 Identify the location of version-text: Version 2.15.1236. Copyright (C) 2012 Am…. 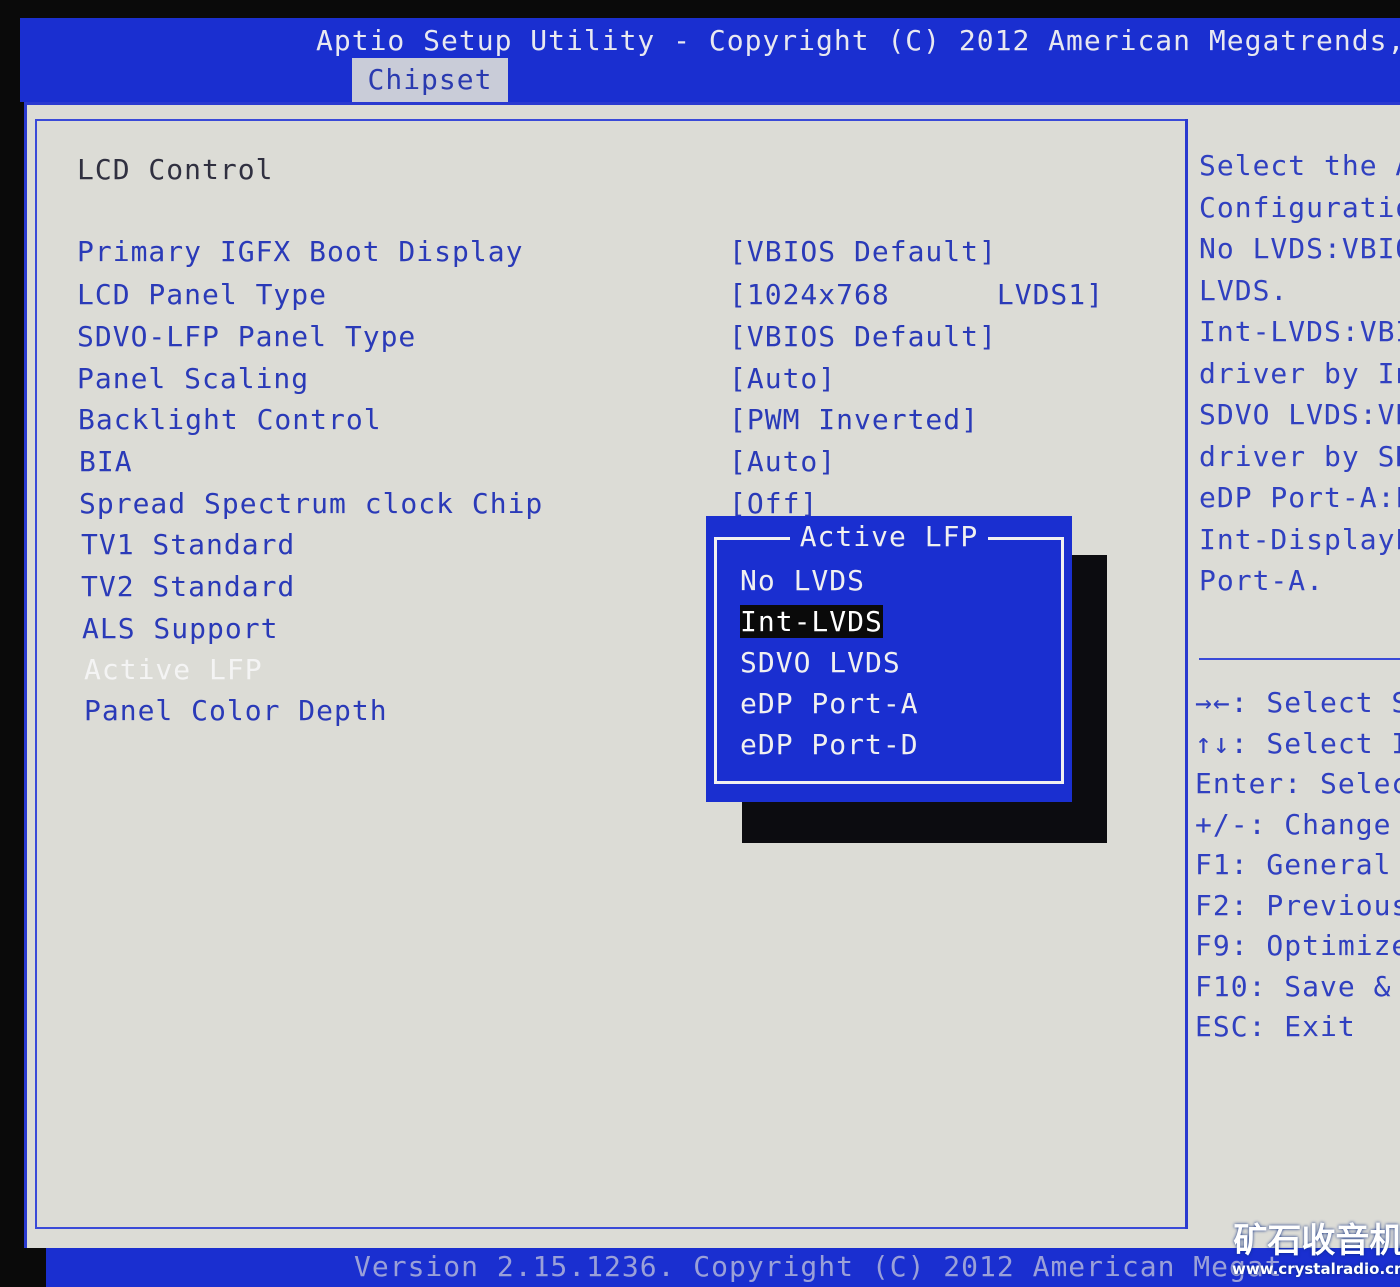
(818, 1266).